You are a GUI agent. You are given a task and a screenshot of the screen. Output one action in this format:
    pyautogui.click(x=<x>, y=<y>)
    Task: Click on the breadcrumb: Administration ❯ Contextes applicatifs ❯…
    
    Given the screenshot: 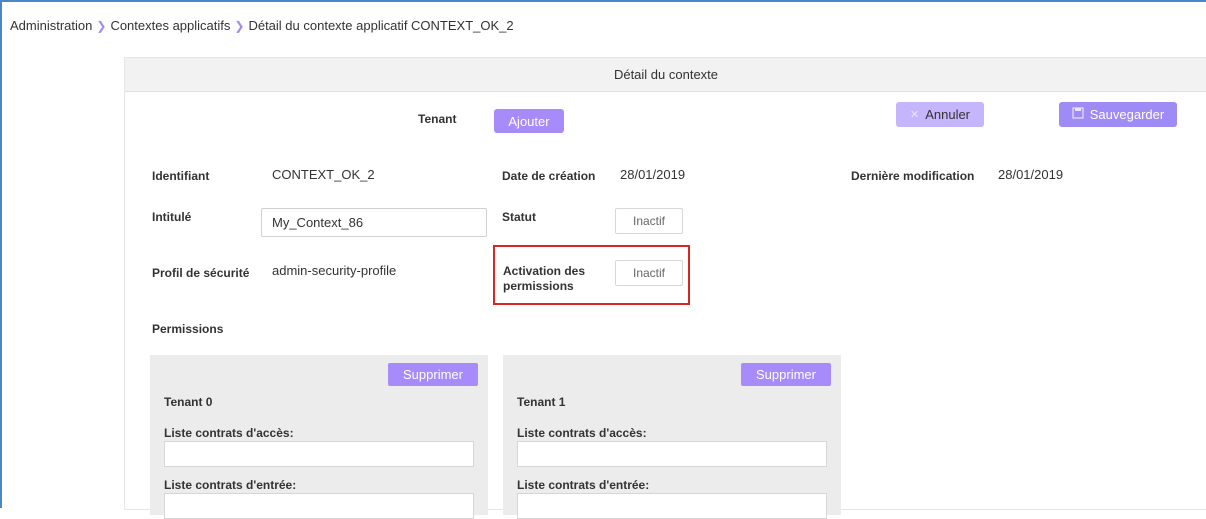 What is the action you would take?
    pyautogui.click(x=262, y=25)
    